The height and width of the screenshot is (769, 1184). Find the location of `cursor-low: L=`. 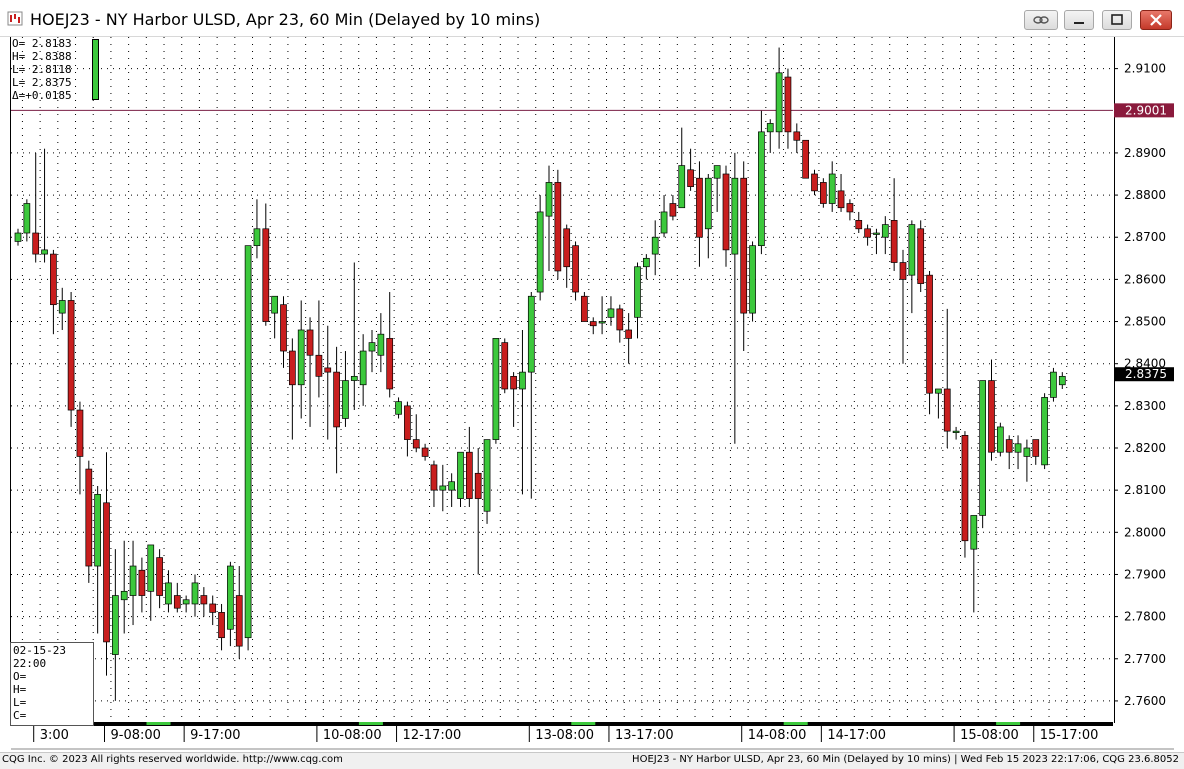

cursor-low: L= is located at coordinates (20, 702).